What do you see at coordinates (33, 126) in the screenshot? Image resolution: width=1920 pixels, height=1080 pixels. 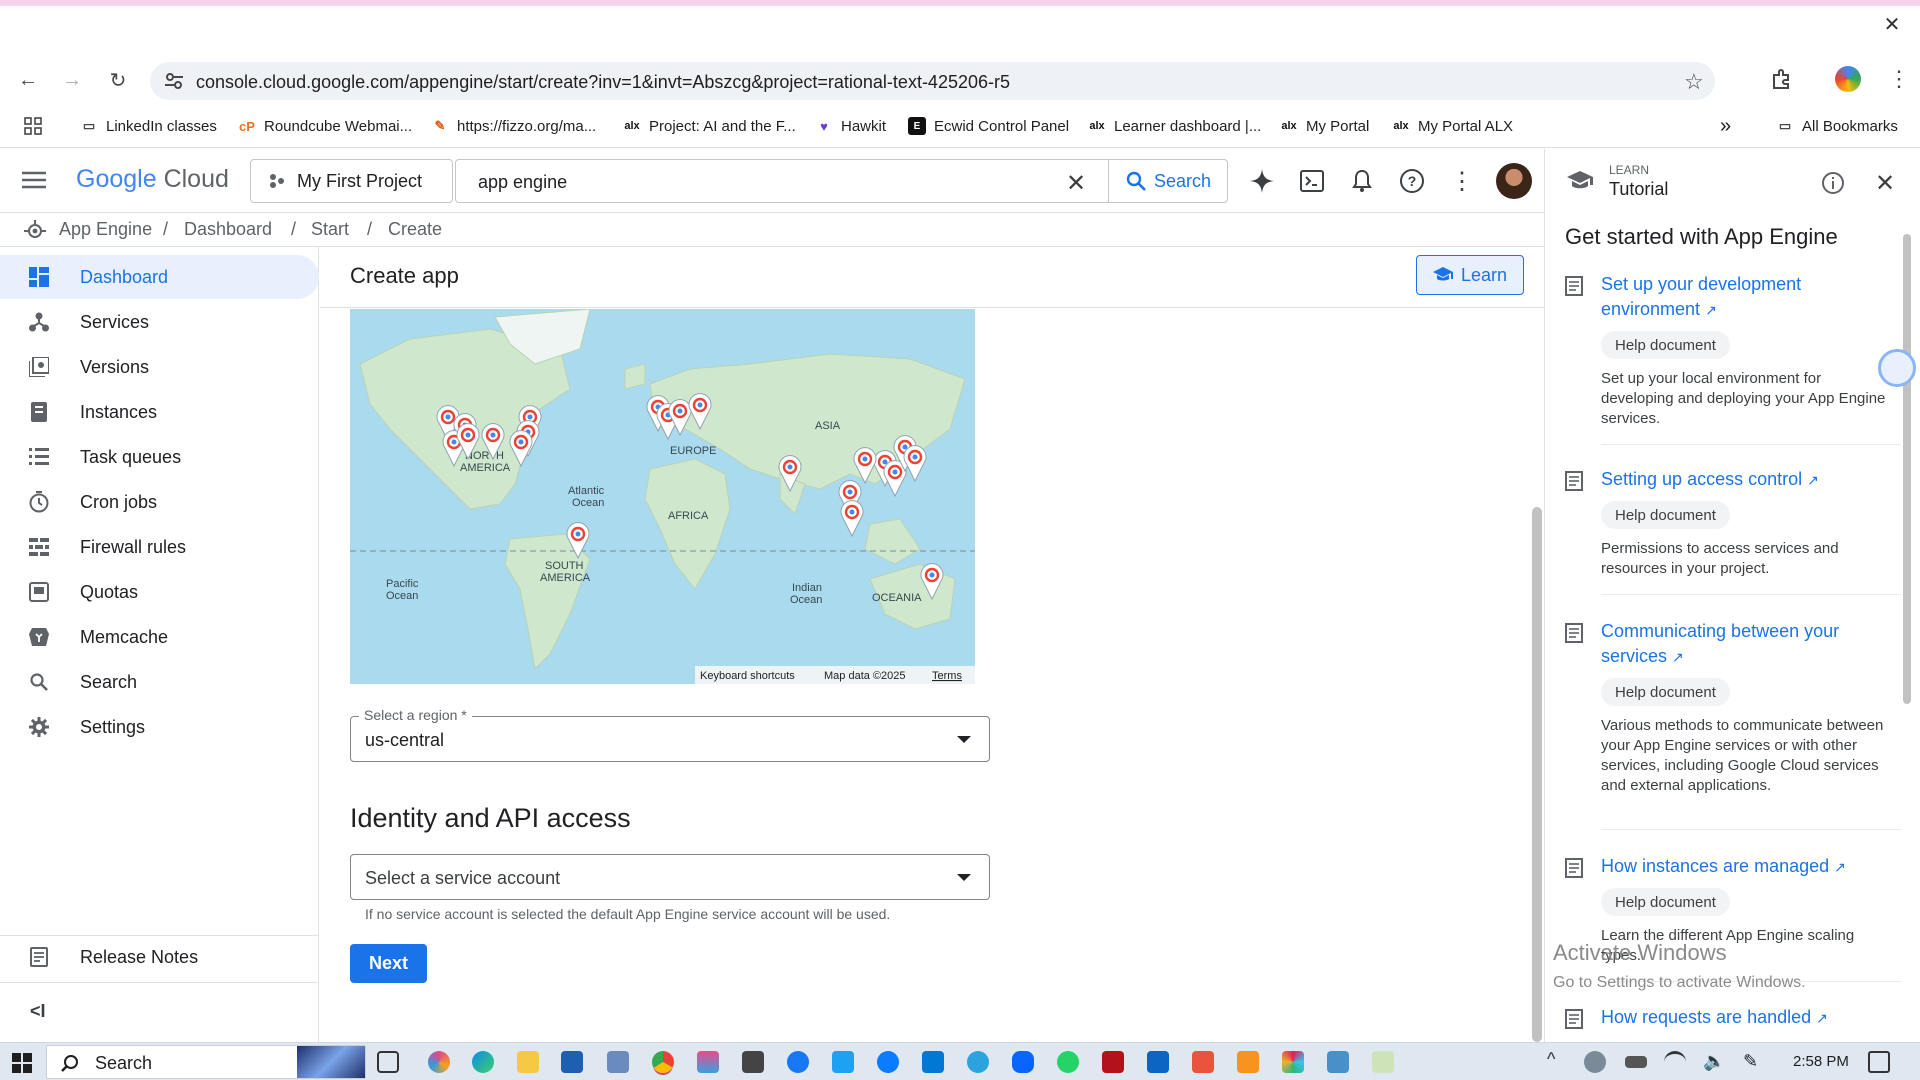 I see `apps-grid-icon` at bounding box center [33, 126].